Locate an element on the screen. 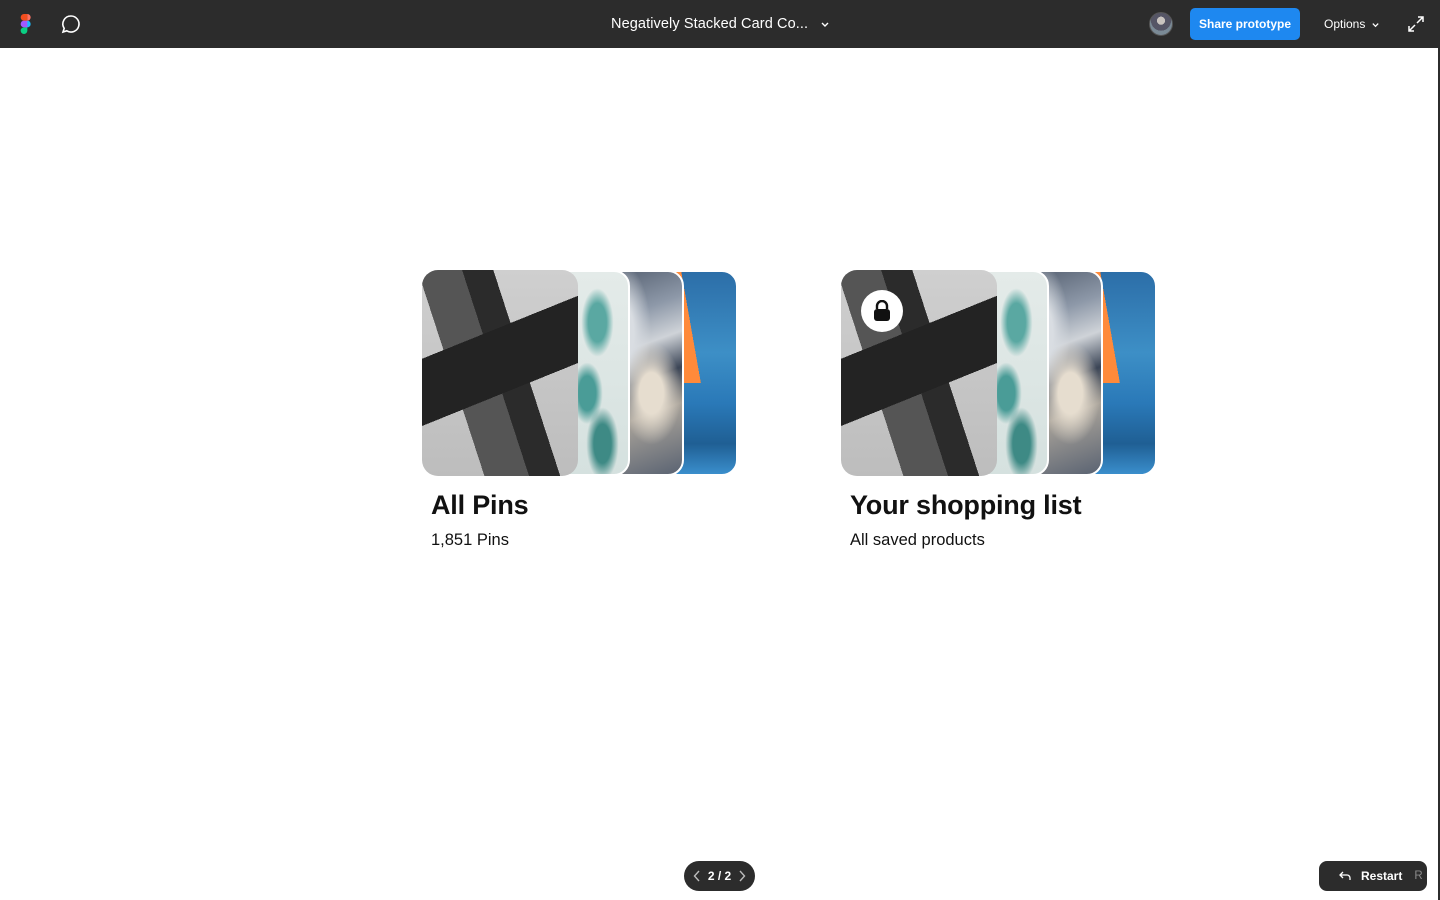 The height and width of the screenshot is (900, 1440). restart-label: Restart is located at coordinates (1382, 876).